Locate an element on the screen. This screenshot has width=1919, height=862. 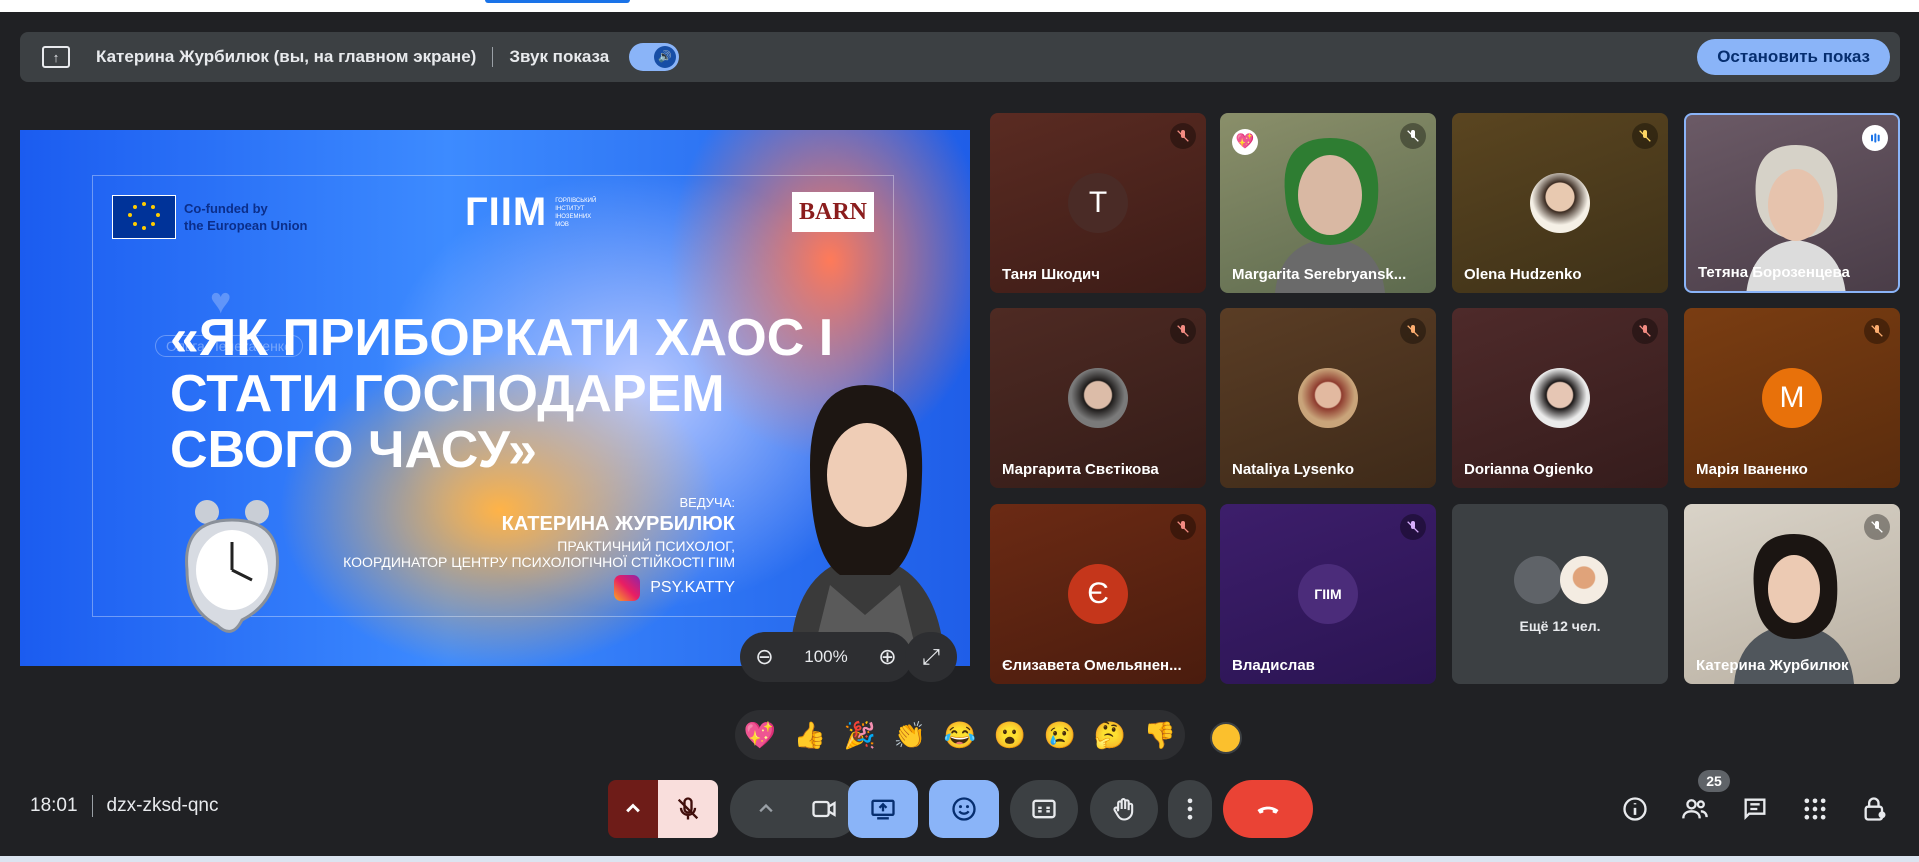
instagram-text: PSY.KATTY is located at coordinates (692, 587).